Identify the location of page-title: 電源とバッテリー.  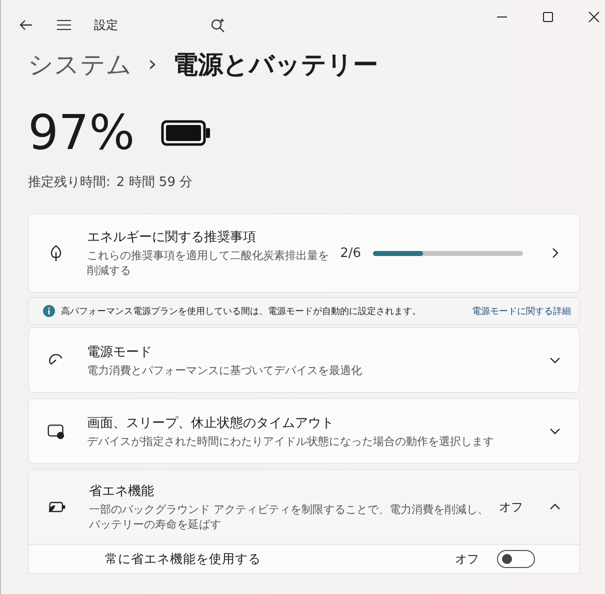
(275, 65).